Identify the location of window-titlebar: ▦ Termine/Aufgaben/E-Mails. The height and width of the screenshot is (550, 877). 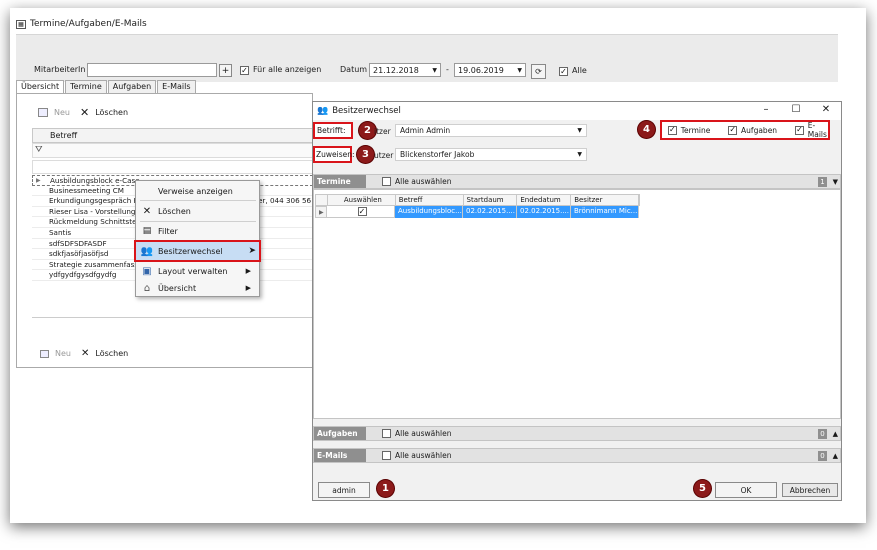
(81, 24).